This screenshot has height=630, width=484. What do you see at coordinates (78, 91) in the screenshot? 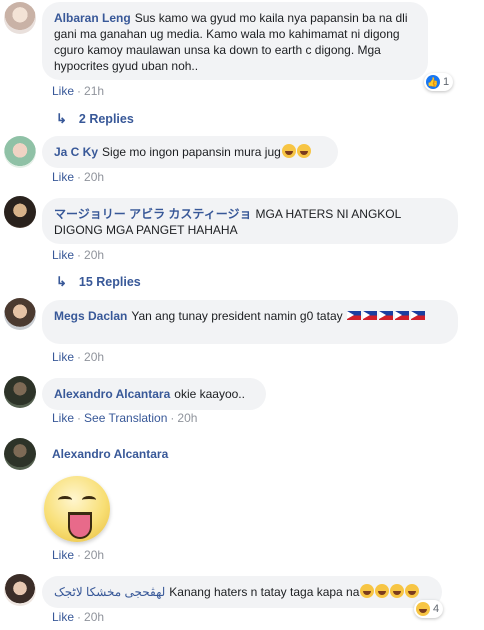
I see `comment-actions: Like · 21h` at bounding box center [78, 91].